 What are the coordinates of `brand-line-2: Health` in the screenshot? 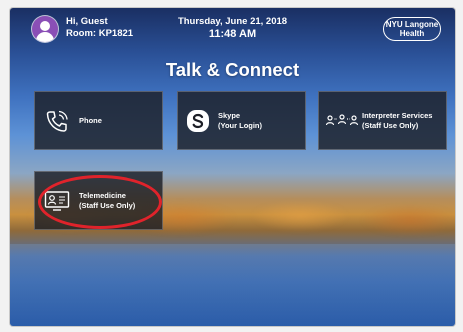 It's located at (412, 33).